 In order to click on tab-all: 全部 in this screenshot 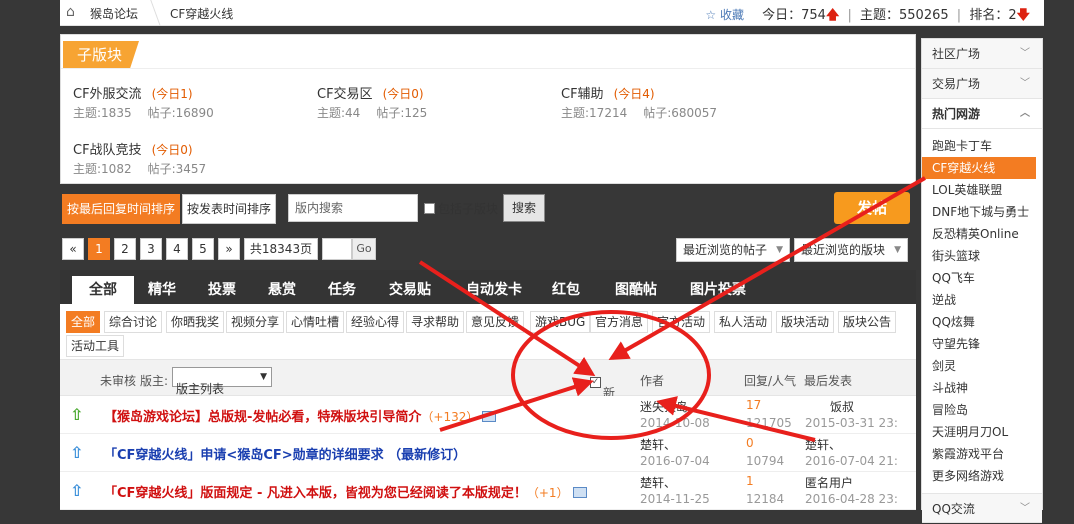, I will do `click(103, 290)`.